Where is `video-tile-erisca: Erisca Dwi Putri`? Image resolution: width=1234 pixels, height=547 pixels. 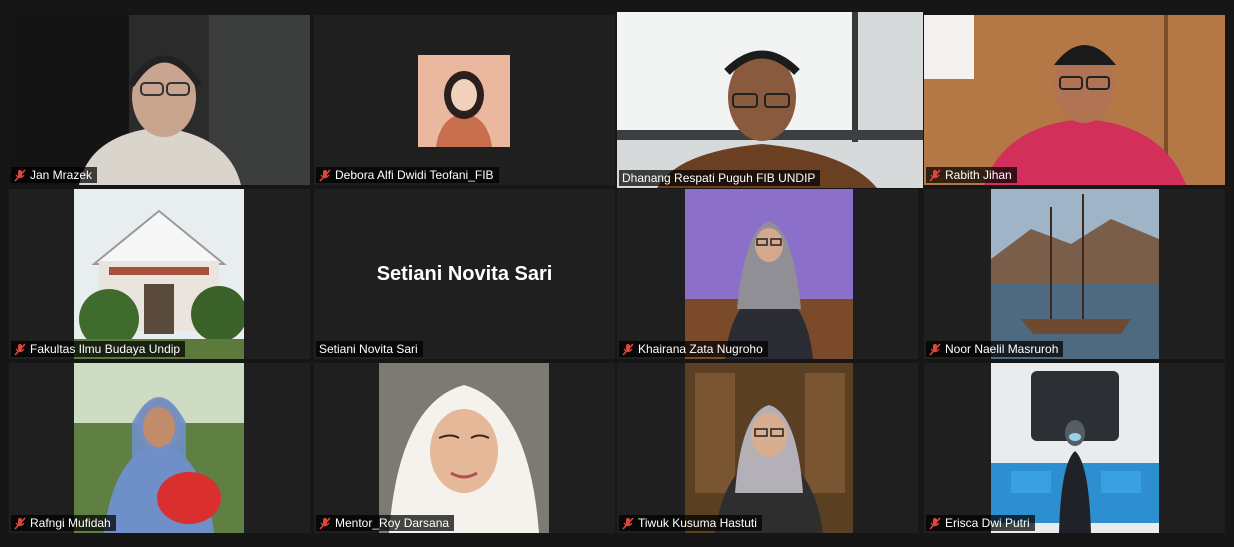
video-tile-erisca: Erisca Dwi Putri is located at coordinates (1074, 448).